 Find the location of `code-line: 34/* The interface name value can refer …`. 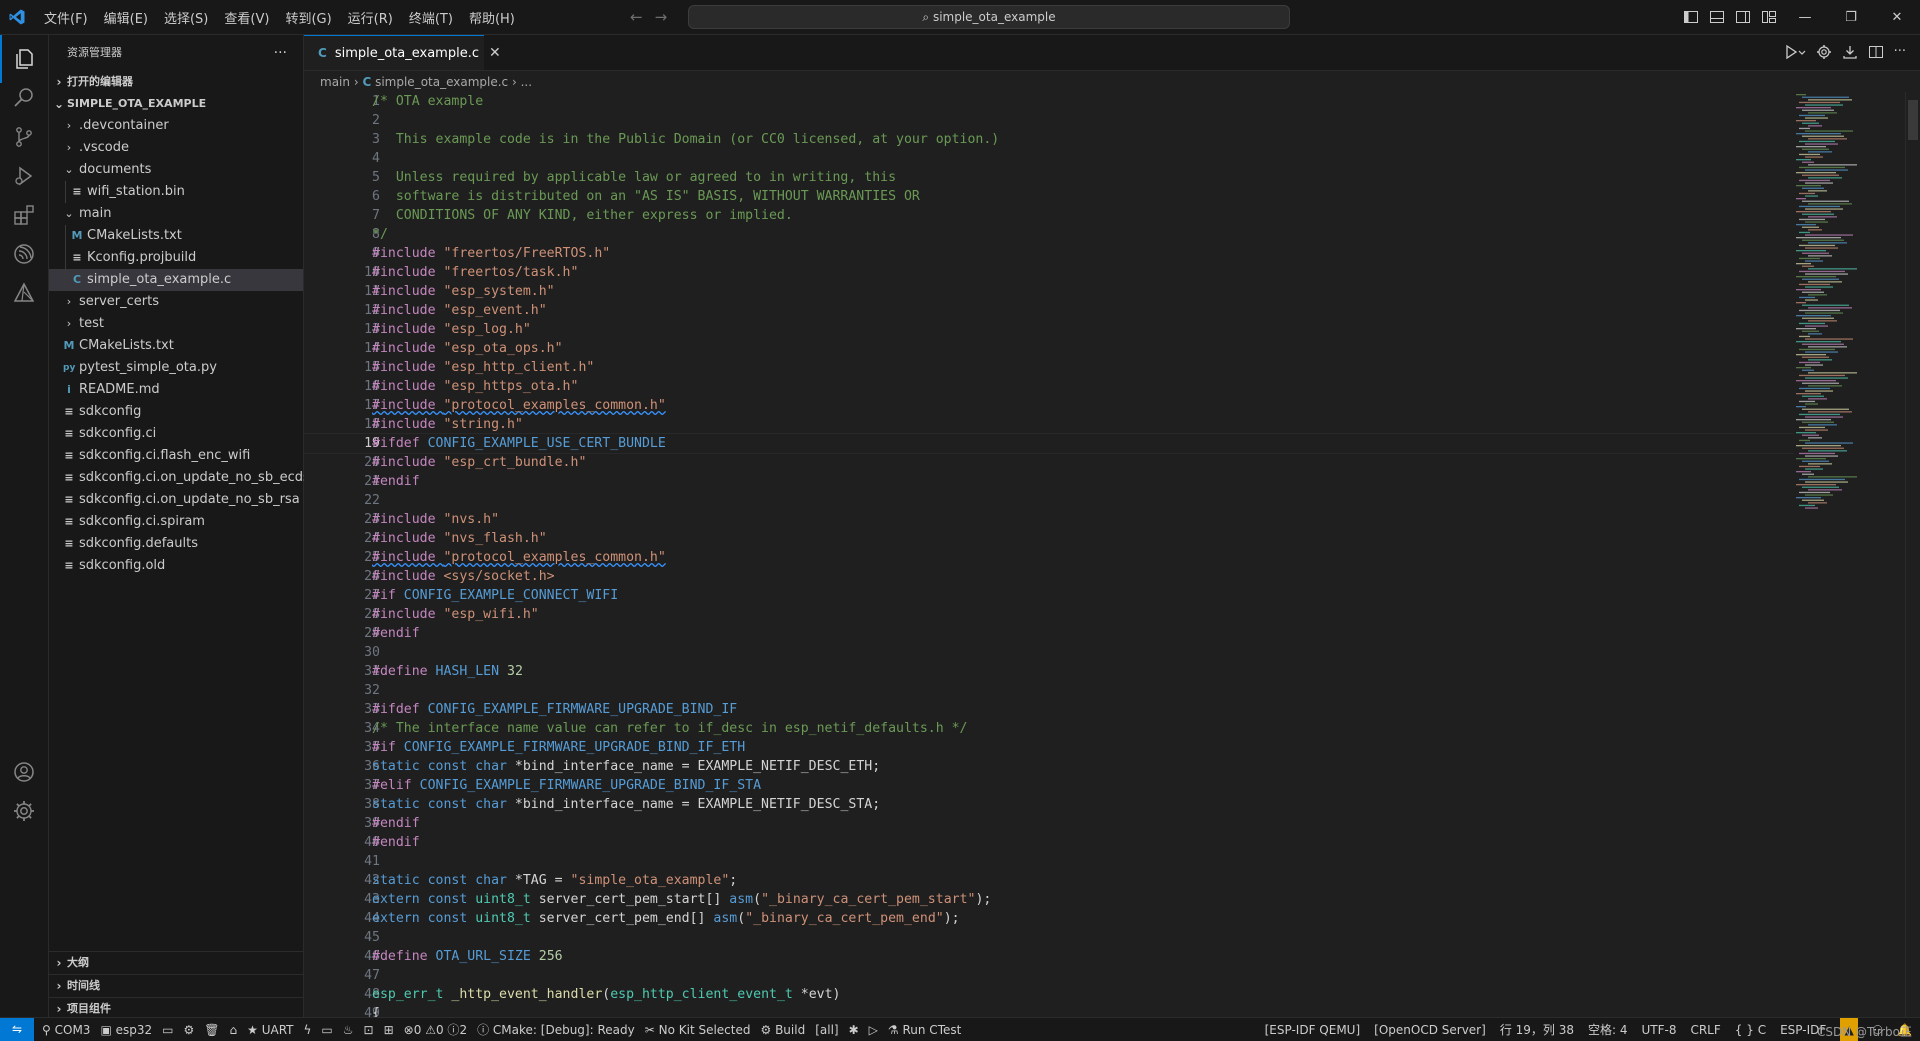

code-line: 34/* The interface name value can refer … is located at coordinates (1049, 728).